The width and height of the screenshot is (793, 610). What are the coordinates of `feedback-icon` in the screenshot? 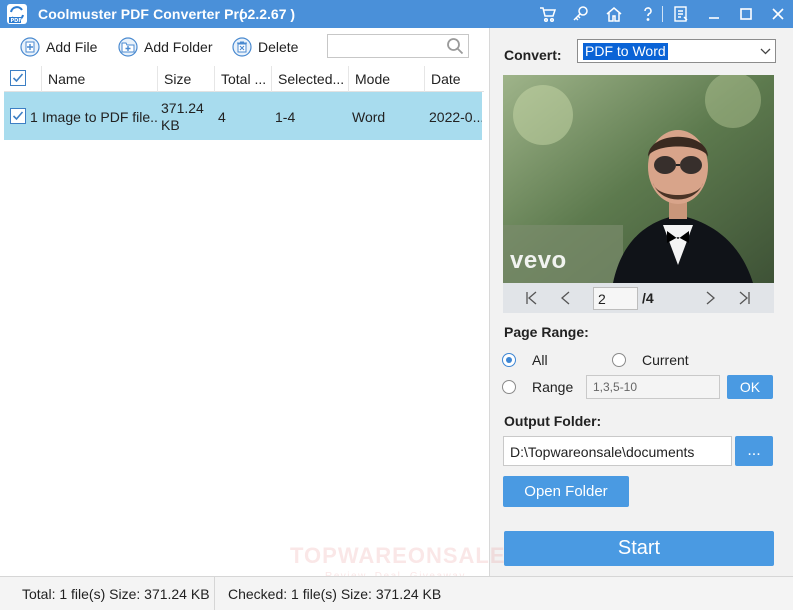 It's located at (681, 14).